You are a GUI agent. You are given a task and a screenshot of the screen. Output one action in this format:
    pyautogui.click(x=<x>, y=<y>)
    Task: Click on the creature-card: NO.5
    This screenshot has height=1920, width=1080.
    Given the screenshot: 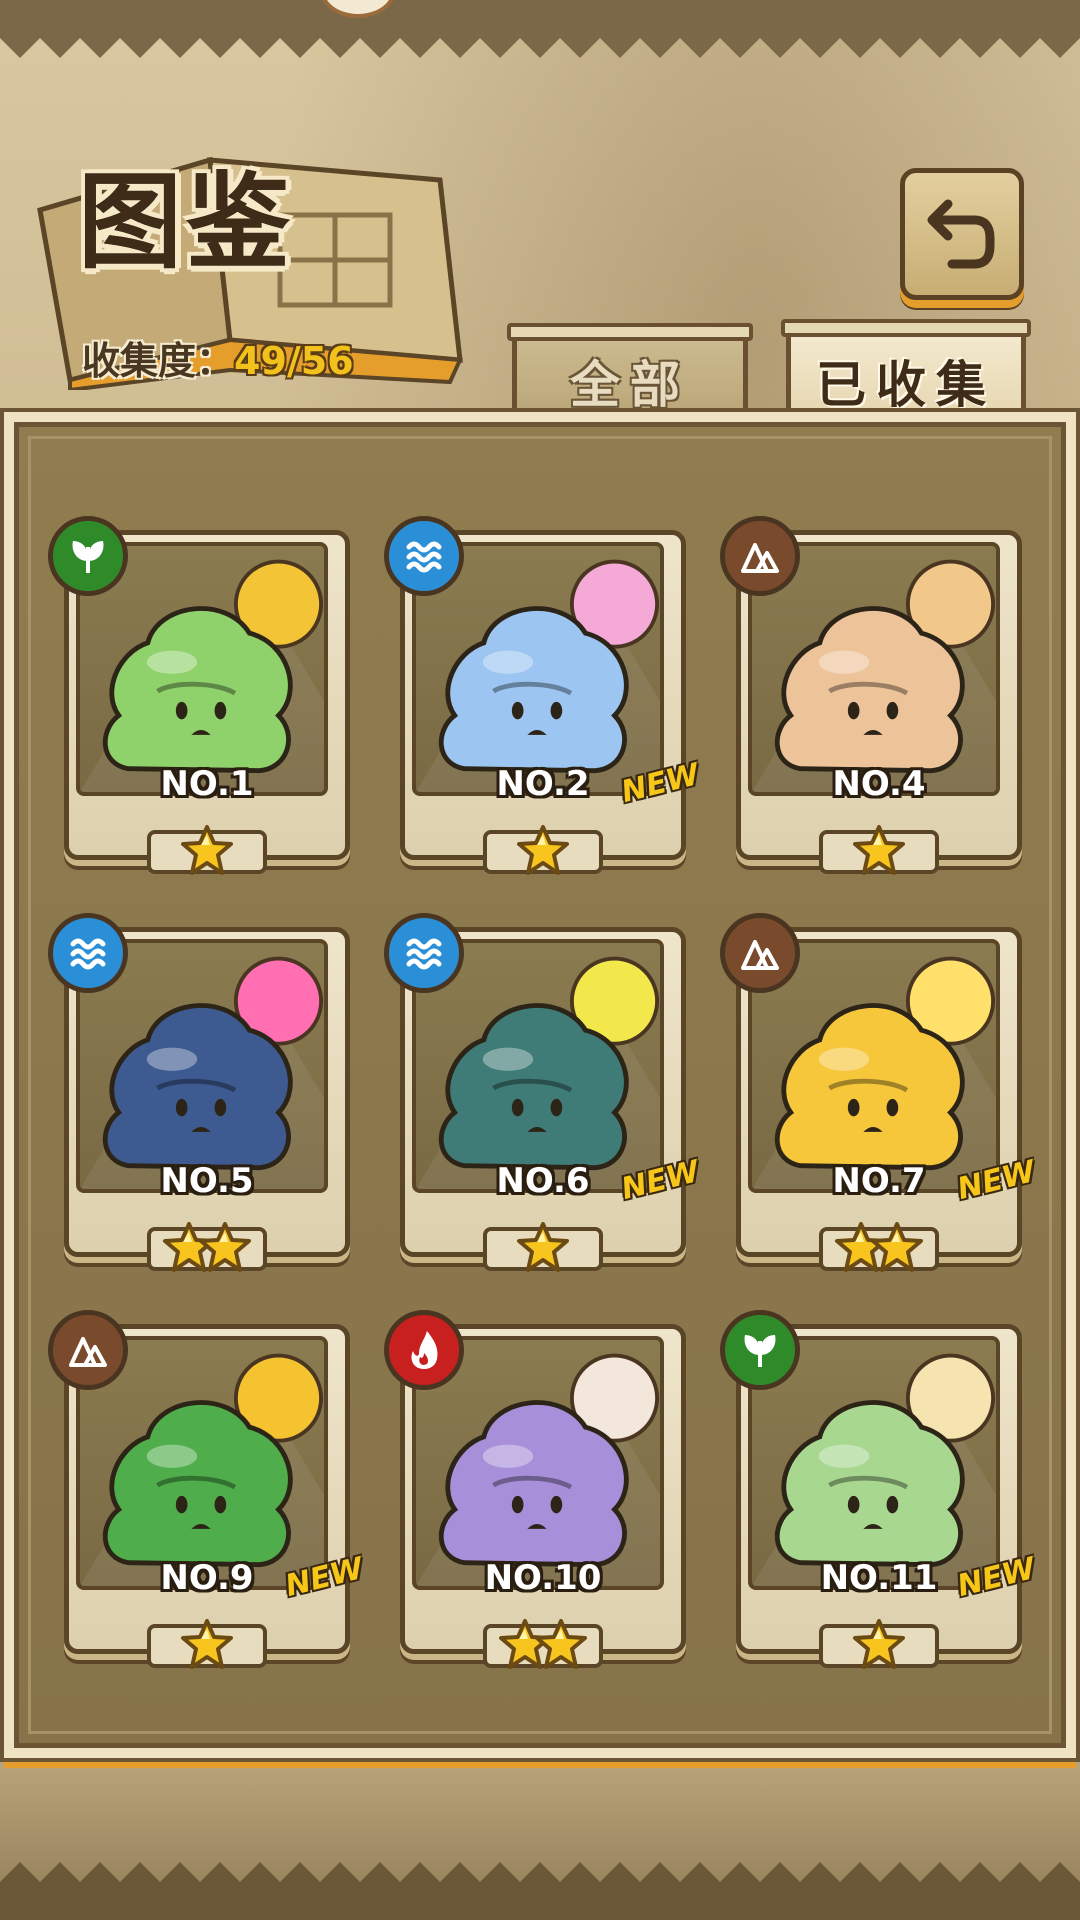 What is the action you would take?
    pyautogui.click(x=199, y=1092)
    